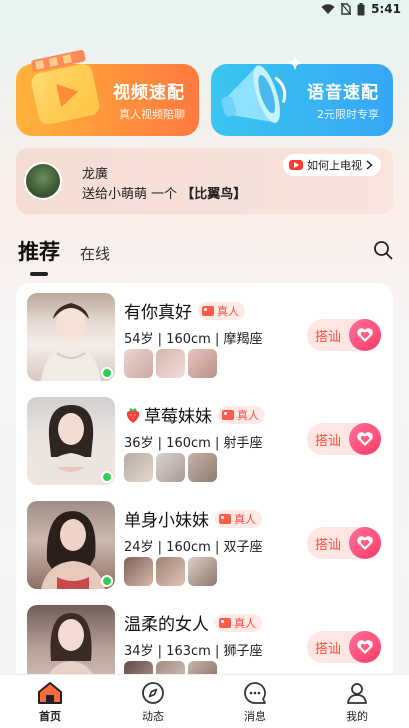  I want to click on feed-tabs: 推荐 在线, so click(64, 256).